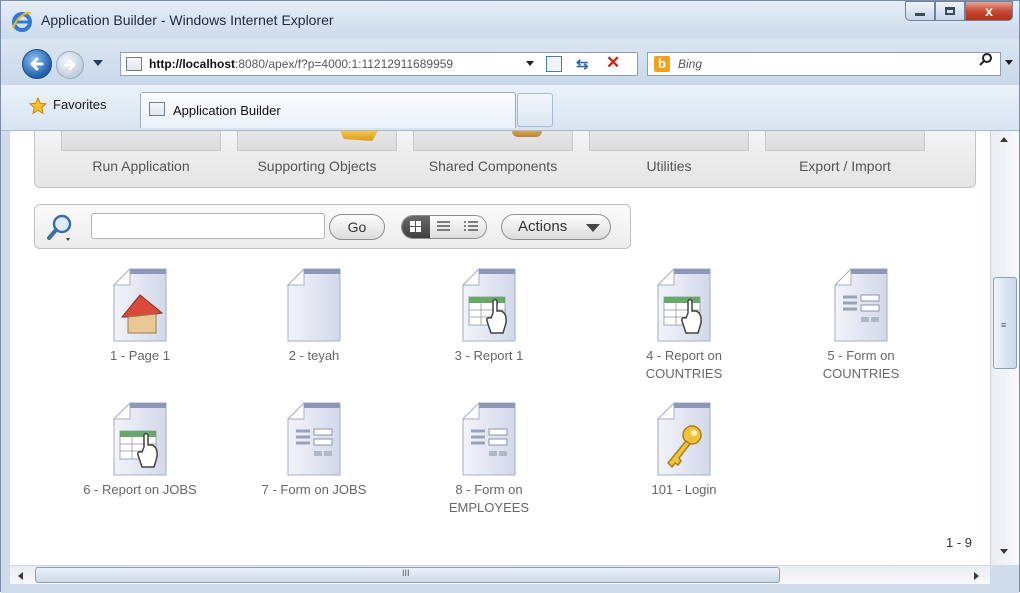  I want to click on view-mode-toggle, so click(444, 227).